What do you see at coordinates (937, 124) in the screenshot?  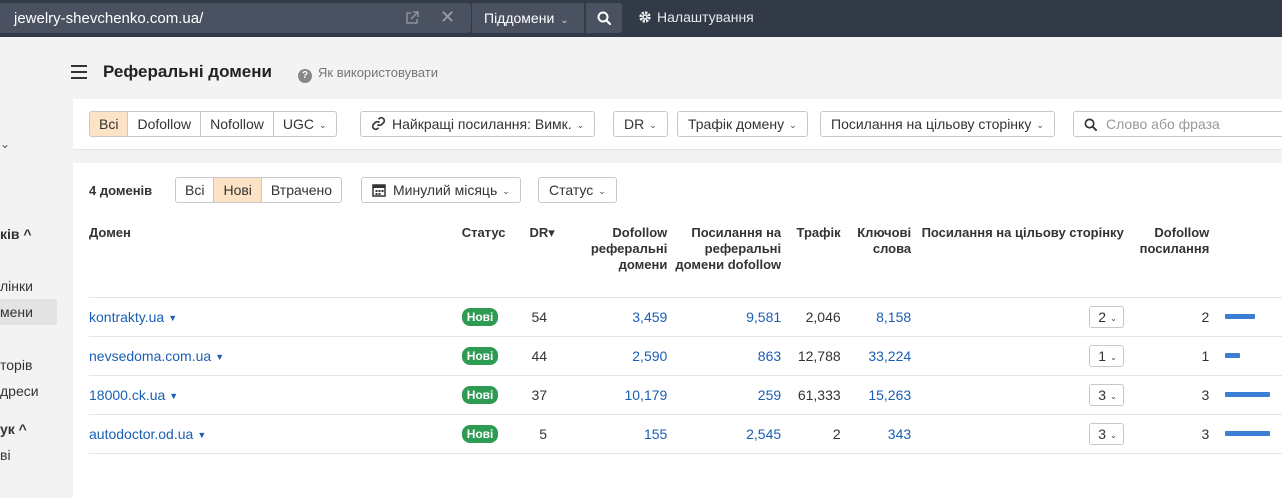 I see `target-links-dropdown: Посилання на цільову сторінку ⌄` at bounding box center [937, 124].